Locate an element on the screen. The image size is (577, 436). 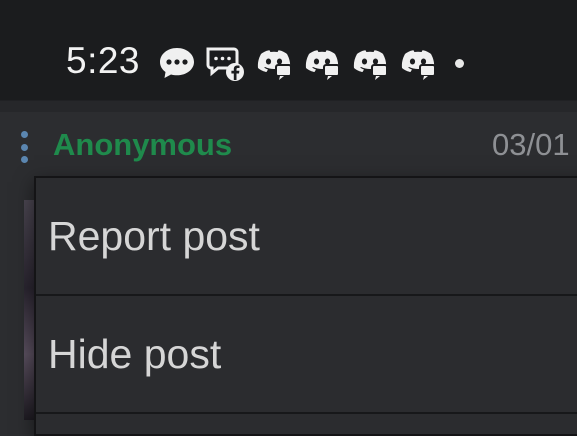
facebook-messages-icon is located at coordinates (226, 64).